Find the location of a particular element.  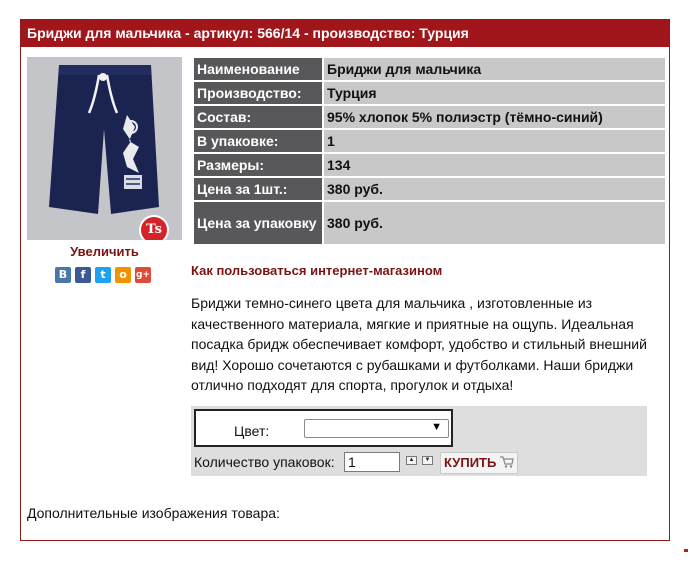

more-images-label: Дополнительные изображения товара: is located at coordinates (153, 513).